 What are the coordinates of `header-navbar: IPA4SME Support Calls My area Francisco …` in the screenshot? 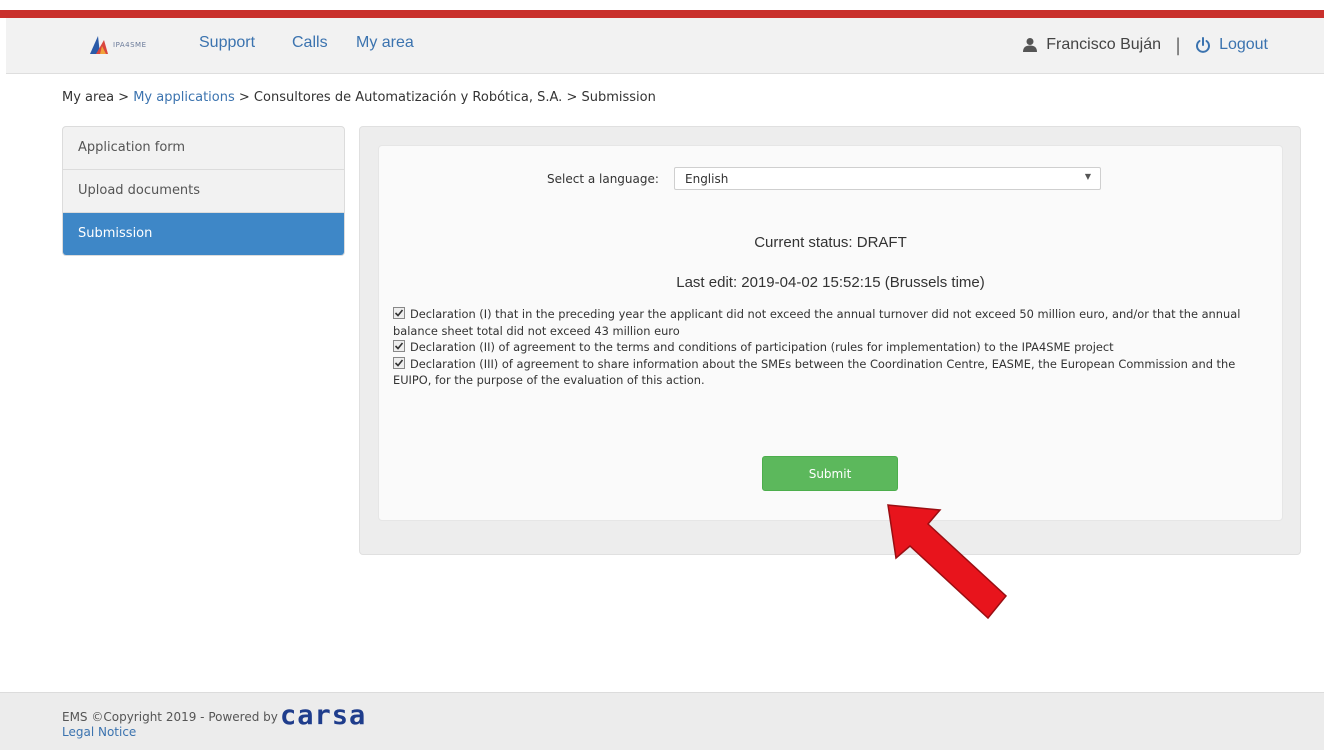 It's located at (665, 46).